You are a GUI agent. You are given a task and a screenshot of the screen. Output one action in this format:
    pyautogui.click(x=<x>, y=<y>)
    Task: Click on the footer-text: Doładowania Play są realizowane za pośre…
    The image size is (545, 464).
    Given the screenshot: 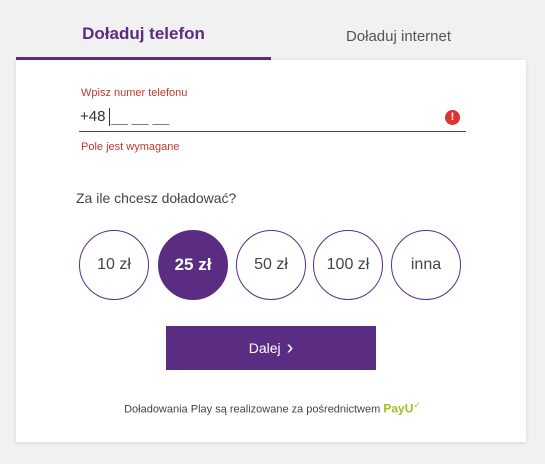 What is the action you would take?
    pyautogui.click(x=252, y=409)
    